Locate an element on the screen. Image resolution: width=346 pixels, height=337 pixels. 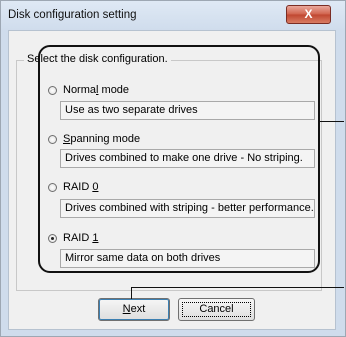
window-title: Disk configuration setting is located at coordinates (72, 15).